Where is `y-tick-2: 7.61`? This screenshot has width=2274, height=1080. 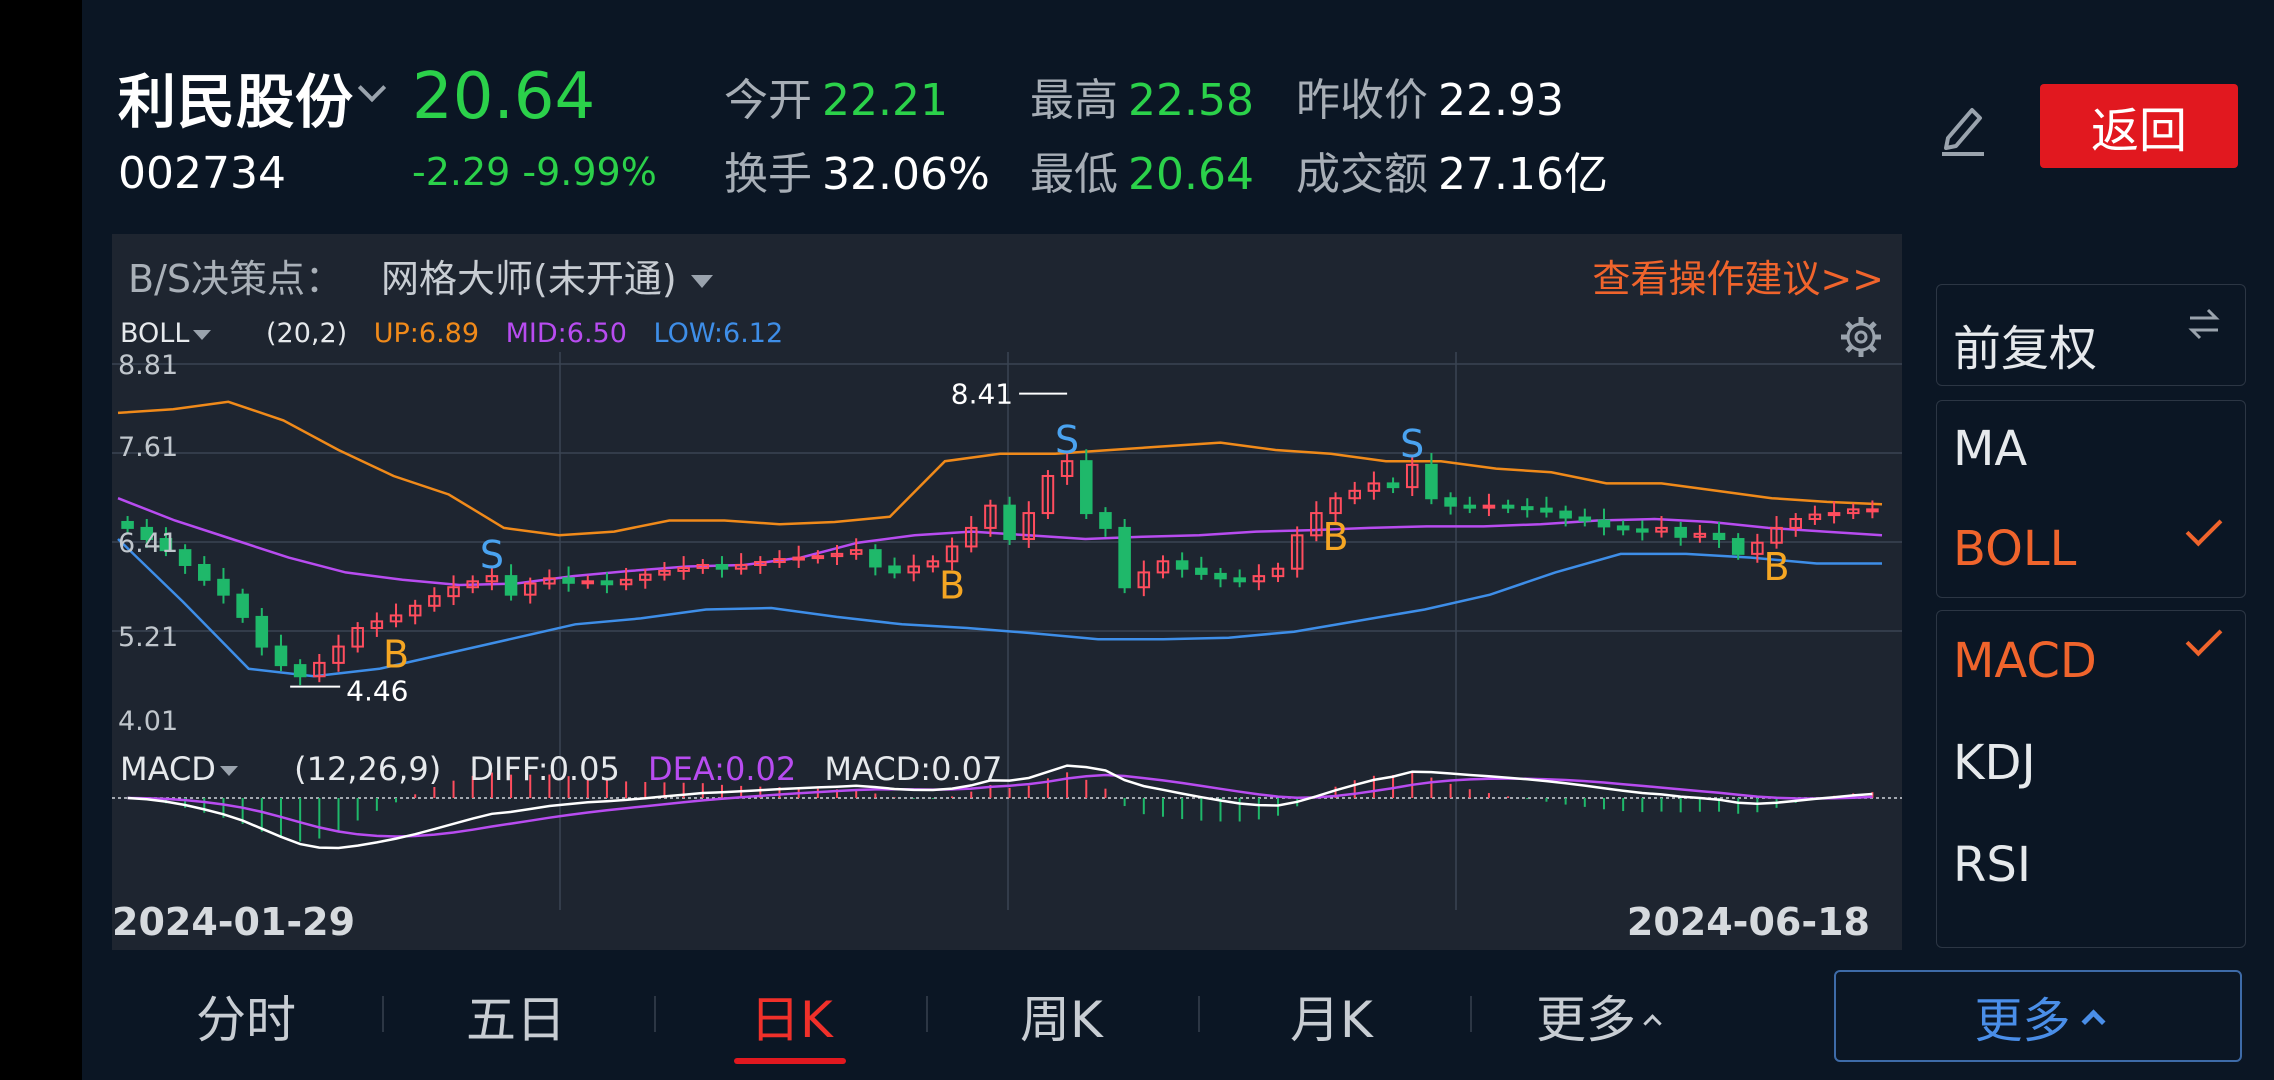 y-tick-2: 7.61 is located at coordinates (148, 447).